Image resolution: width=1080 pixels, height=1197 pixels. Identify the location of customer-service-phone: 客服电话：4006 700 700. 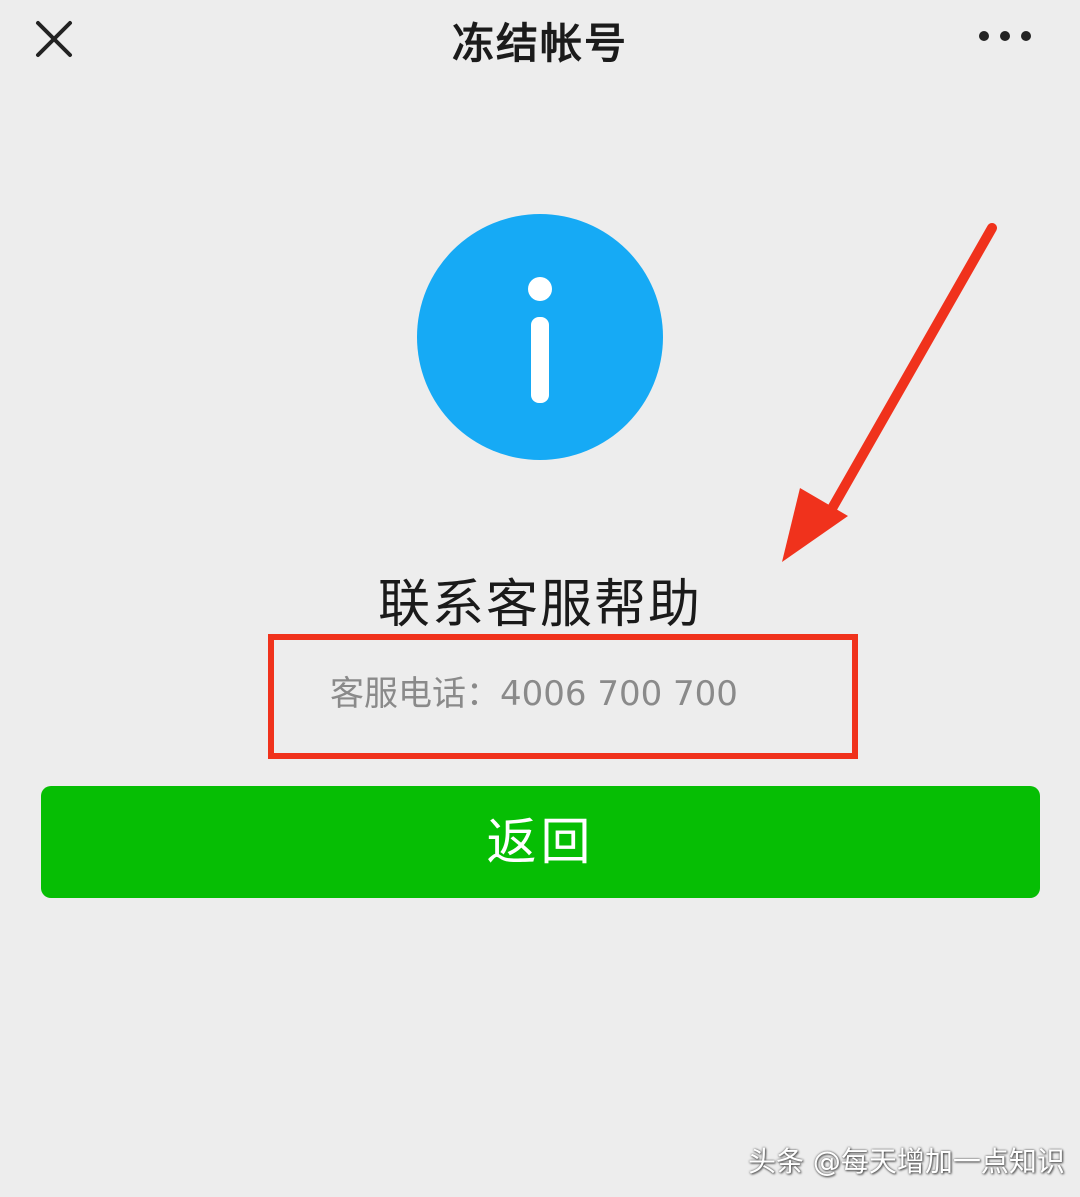
(534, 690).